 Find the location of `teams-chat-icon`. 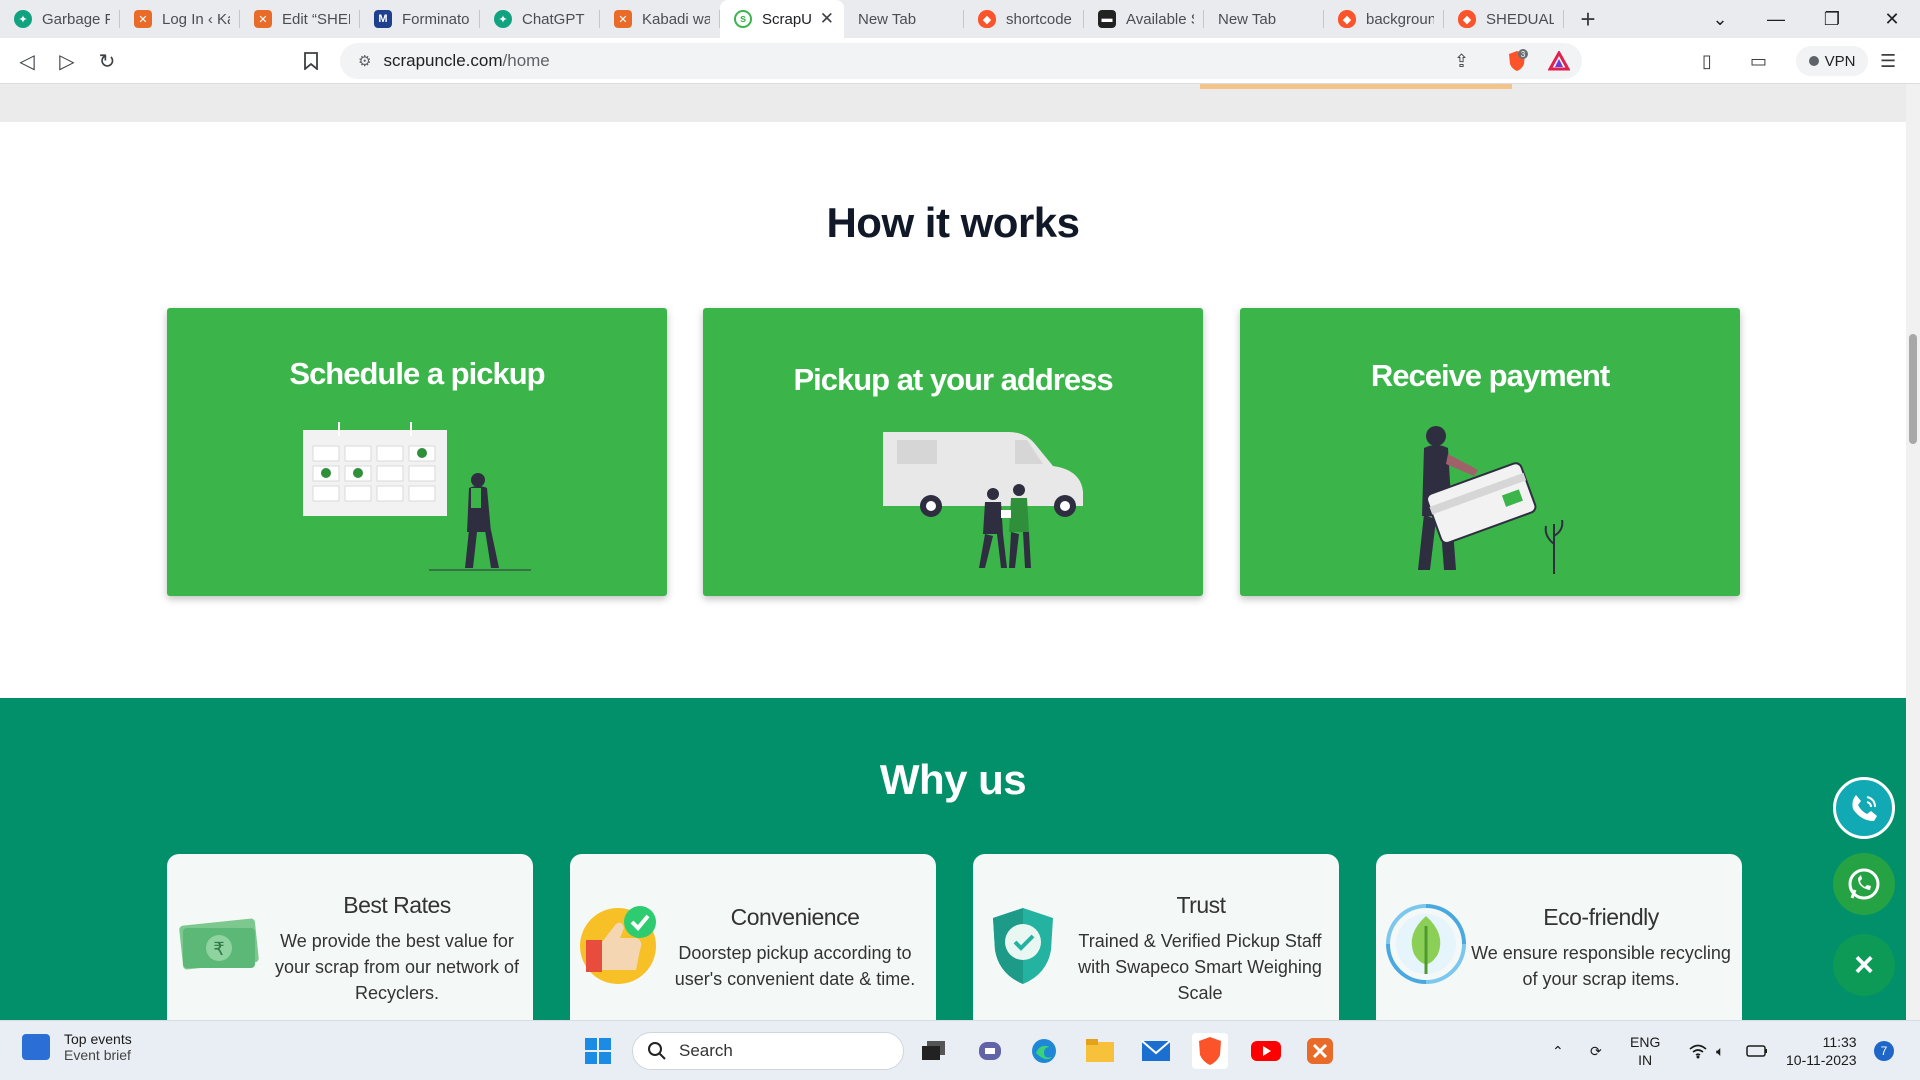

teams-chat-icon is located at coordinates (990, 1051).